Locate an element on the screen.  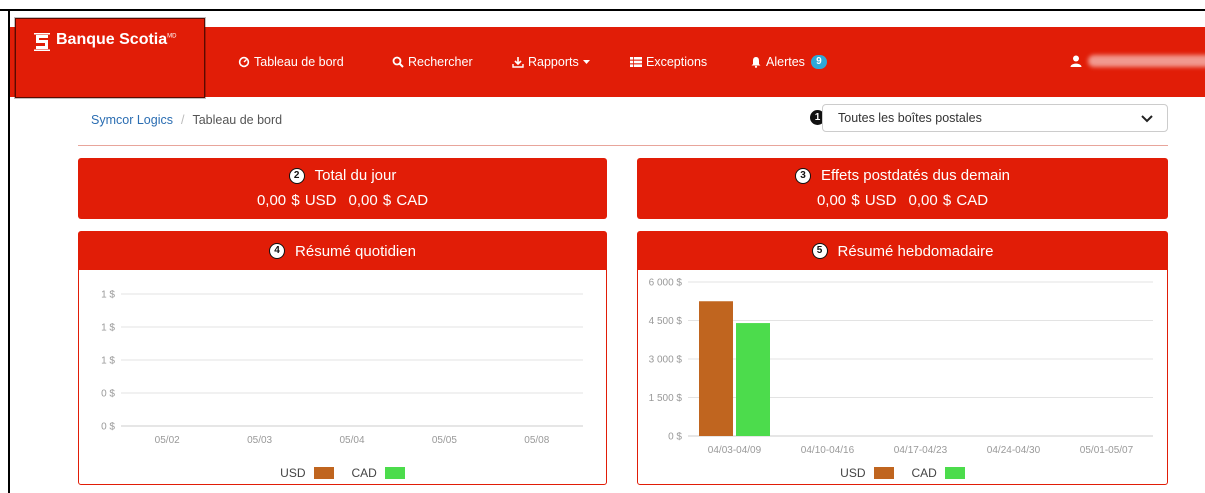
y-tick-label: 4 500 $ is located at coordinates (666, 321).